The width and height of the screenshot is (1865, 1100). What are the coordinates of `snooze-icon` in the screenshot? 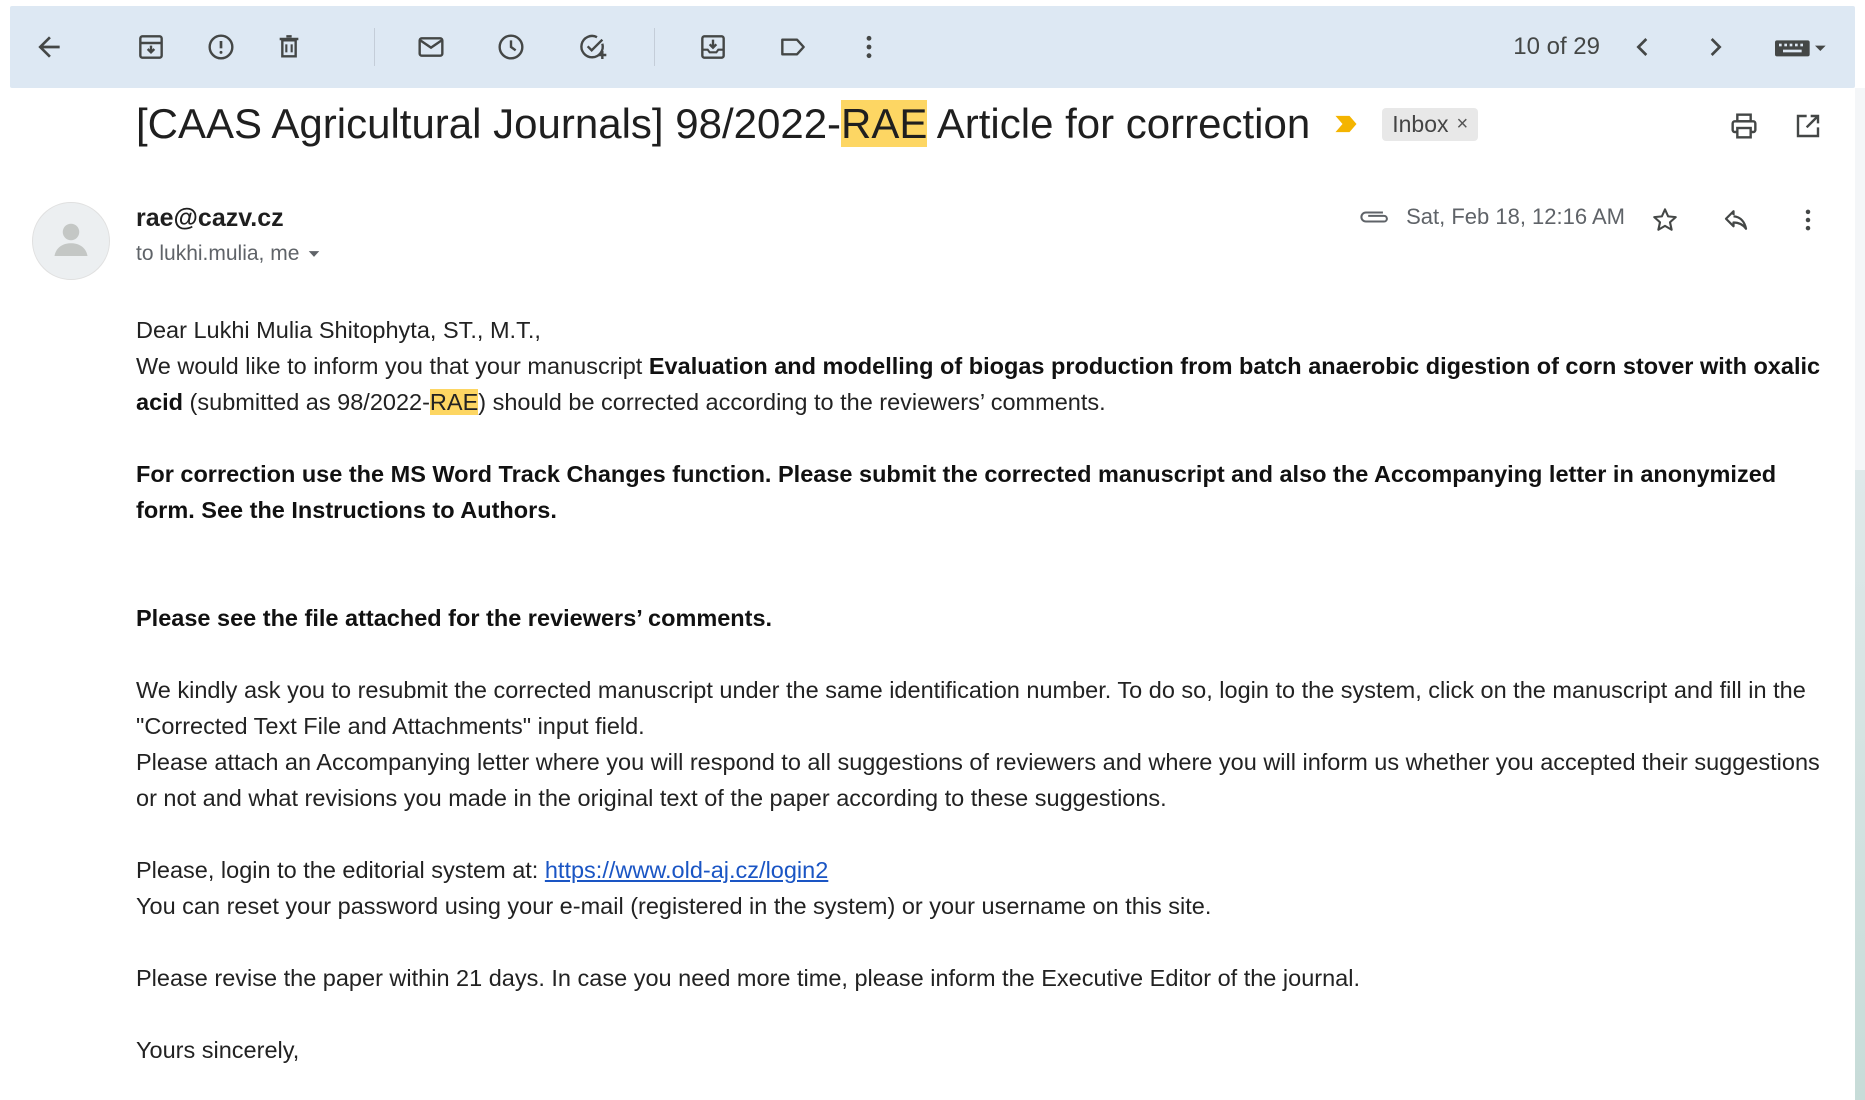 It's located at (511, 47).